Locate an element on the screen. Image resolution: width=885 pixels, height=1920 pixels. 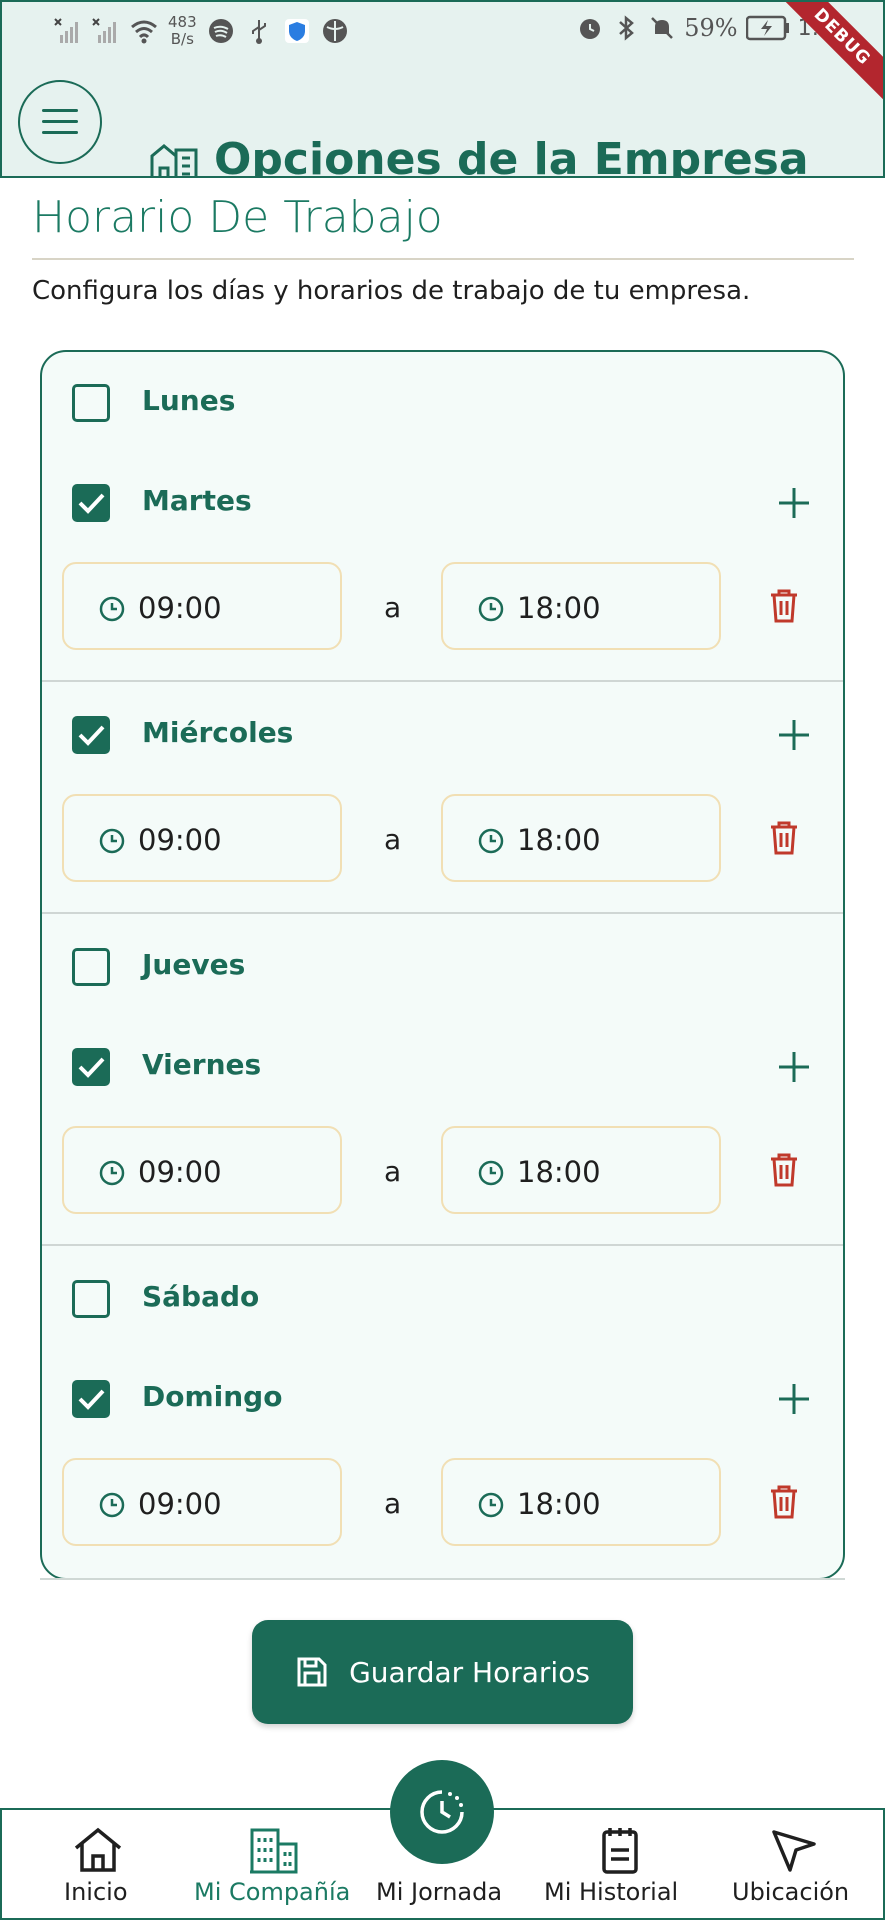
day-label: Sábado is located at coordinates (201, 1296).